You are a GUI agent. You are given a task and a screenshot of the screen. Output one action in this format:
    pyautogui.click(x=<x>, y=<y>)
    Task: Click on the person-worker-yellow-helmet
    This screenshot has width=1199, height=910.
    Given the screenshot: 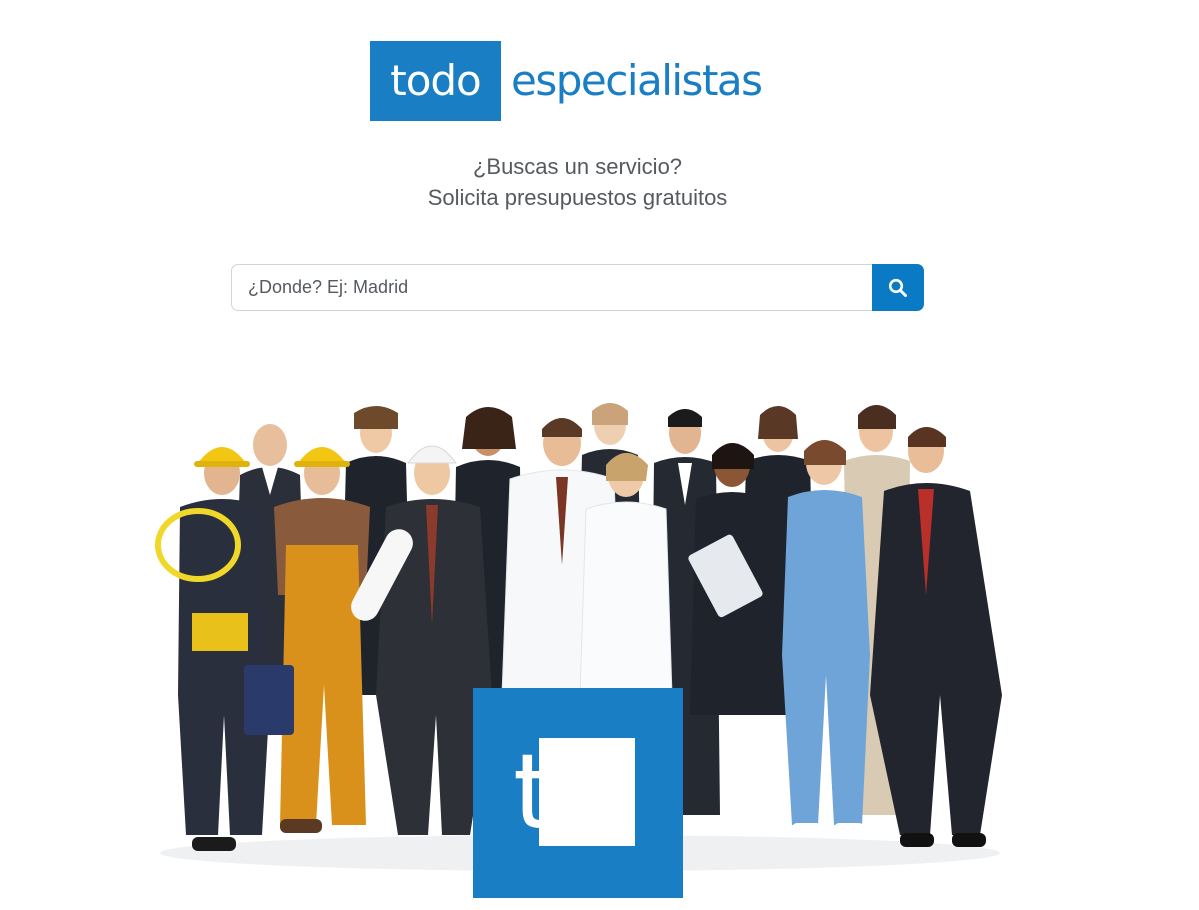 What is the action you would take?
    pyautogui.click(x=212, y=649)
    